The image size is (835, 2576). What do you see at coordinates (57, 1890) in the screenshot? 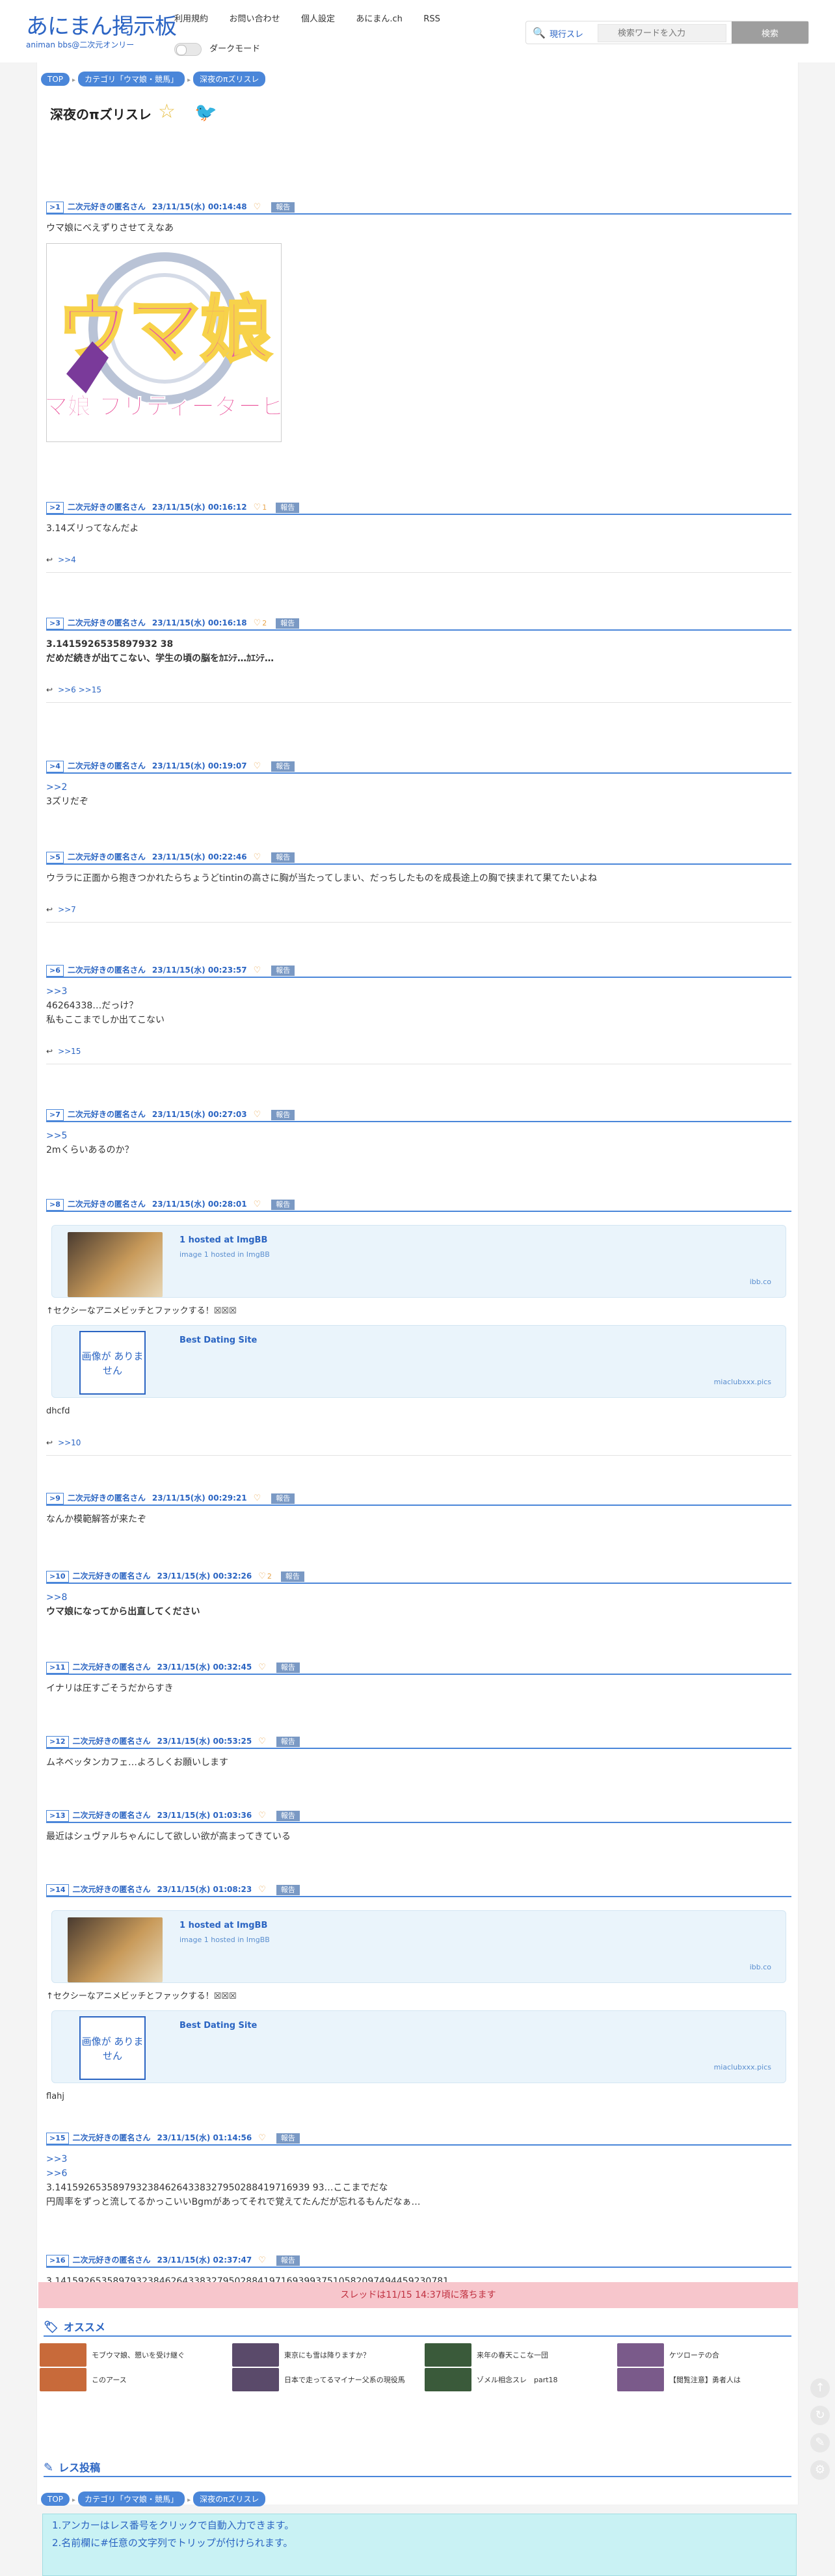
I see `post-number: >14` at bounding box center [57, 1890].